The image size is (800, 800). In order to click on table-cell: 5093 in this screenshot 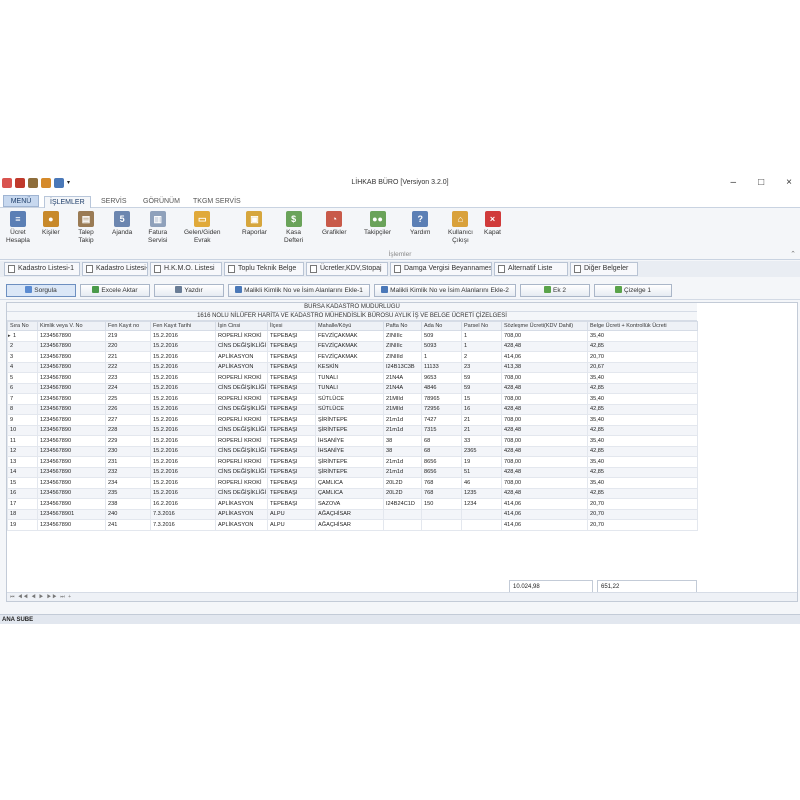, I will do `click(441, 346)`.